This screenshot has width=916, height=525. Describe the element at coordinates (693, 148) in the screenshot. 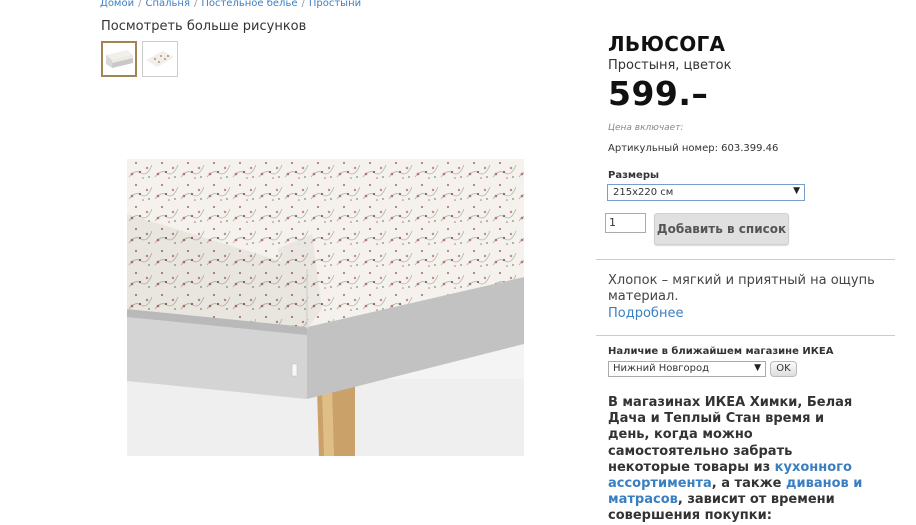

I see `article-number: Артикульный номер: 603.399.46` at that location.